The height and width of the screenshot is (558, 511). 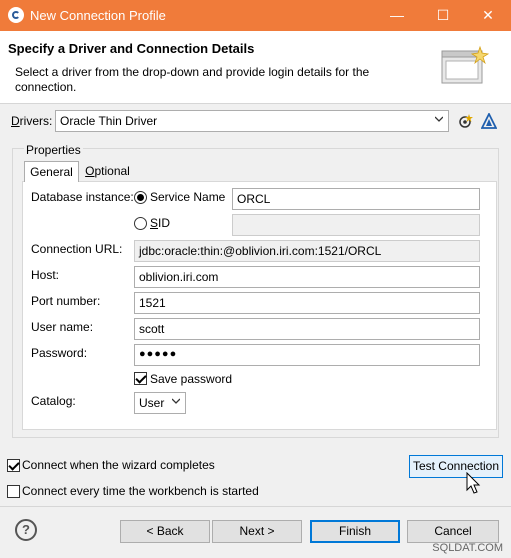 What do you see at coordinates (16, 15) in the screenshot?
I see `app-icon` at bounding box center [16, 15].